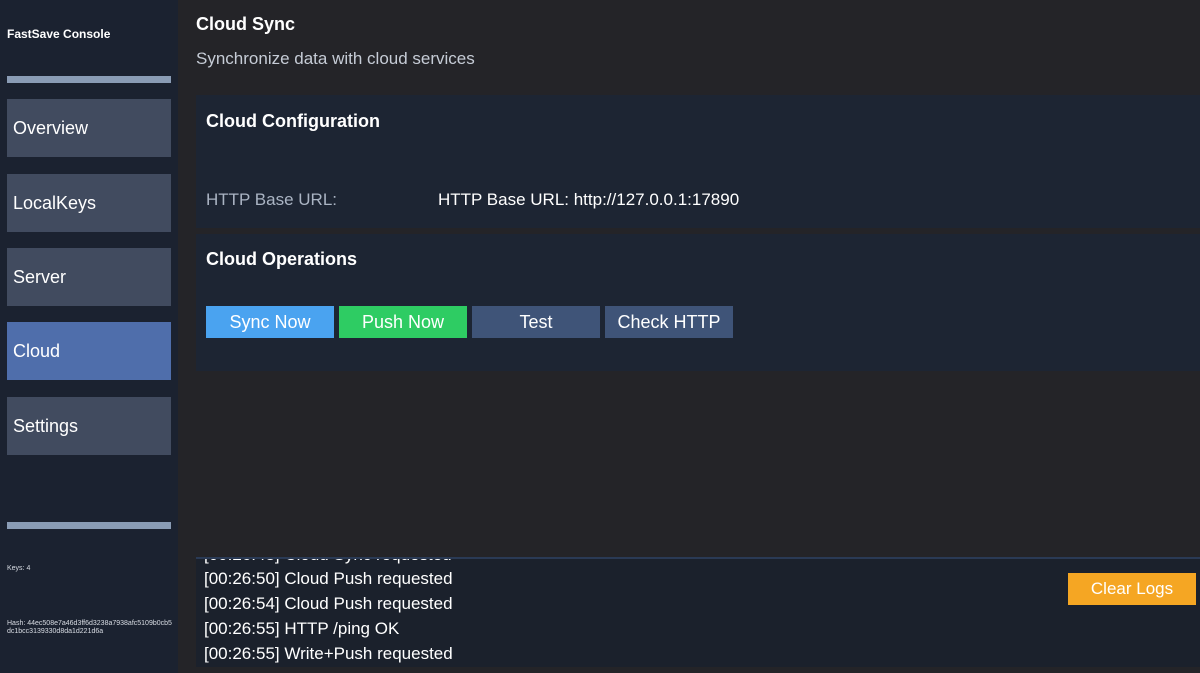 The image size is (1200, 673). What do you see at coordinates (589, 199) in the screenshot?
I see `http-base-url-value: HTTP Base URL: http://127.0.0.1:17890` at bounding box center [589, 199].